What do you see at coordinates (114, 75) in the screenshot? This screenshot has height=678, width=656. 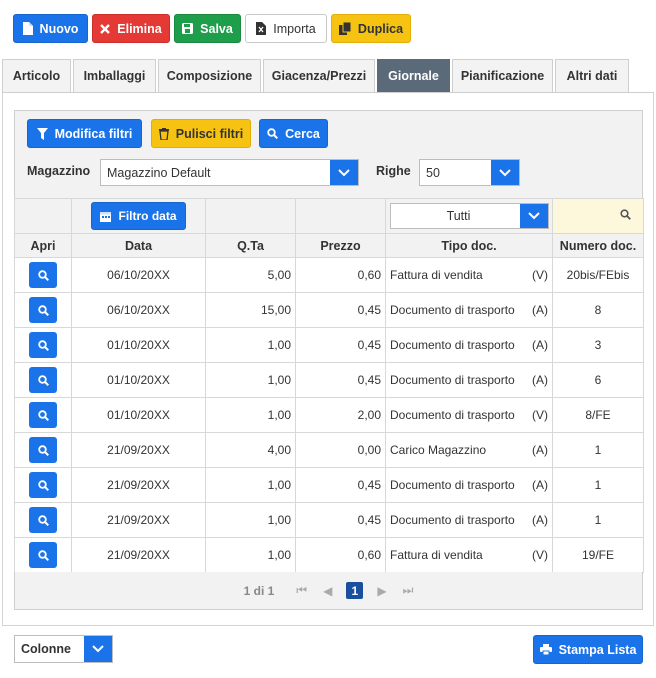 I see `tab-imballaggi: Imballaggi` at bounding box center [114, 75].